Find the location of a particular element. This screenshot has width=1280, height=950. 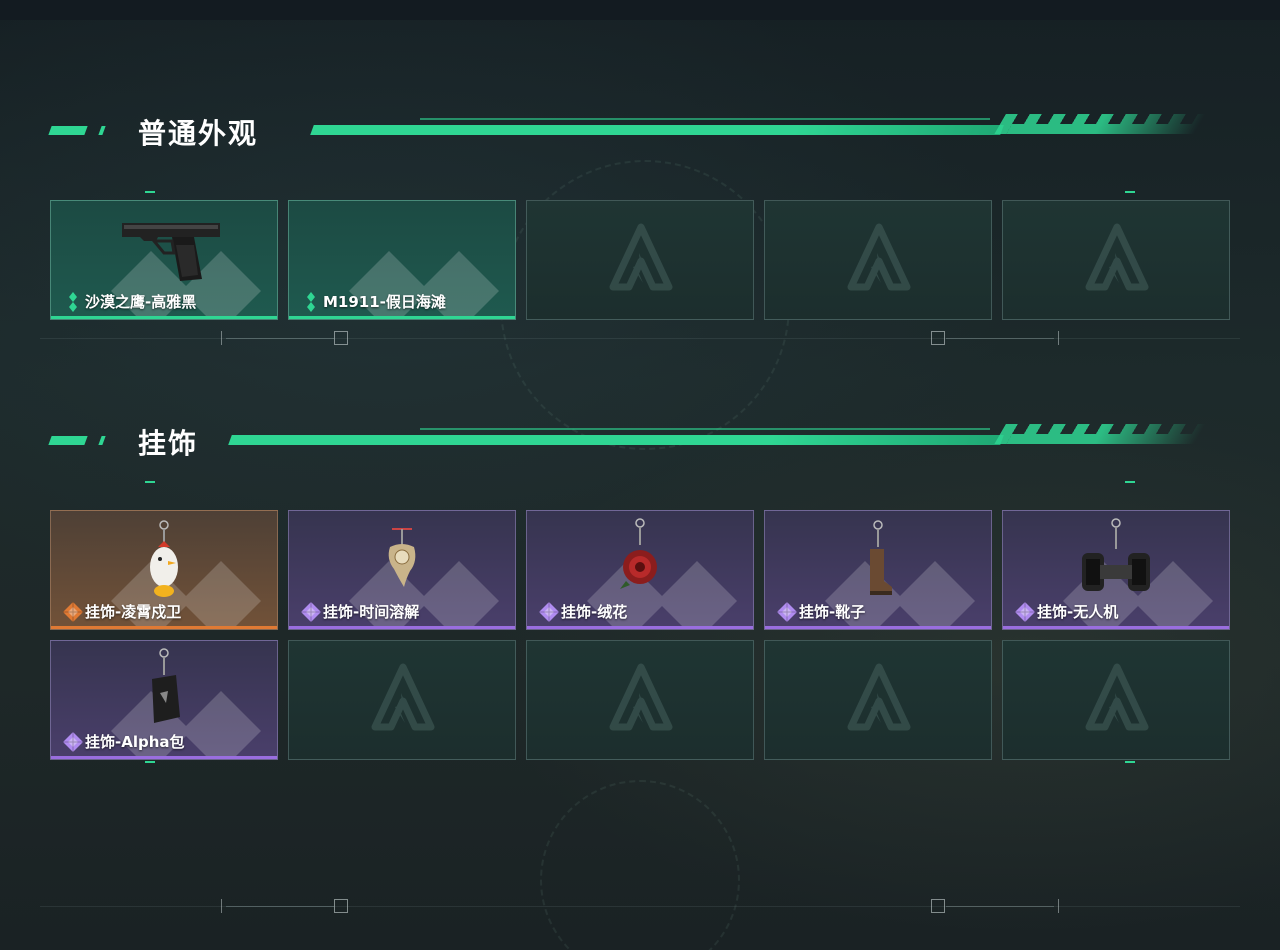

item-card: 挂饰-绒花 is located at coordinates (640, 570).